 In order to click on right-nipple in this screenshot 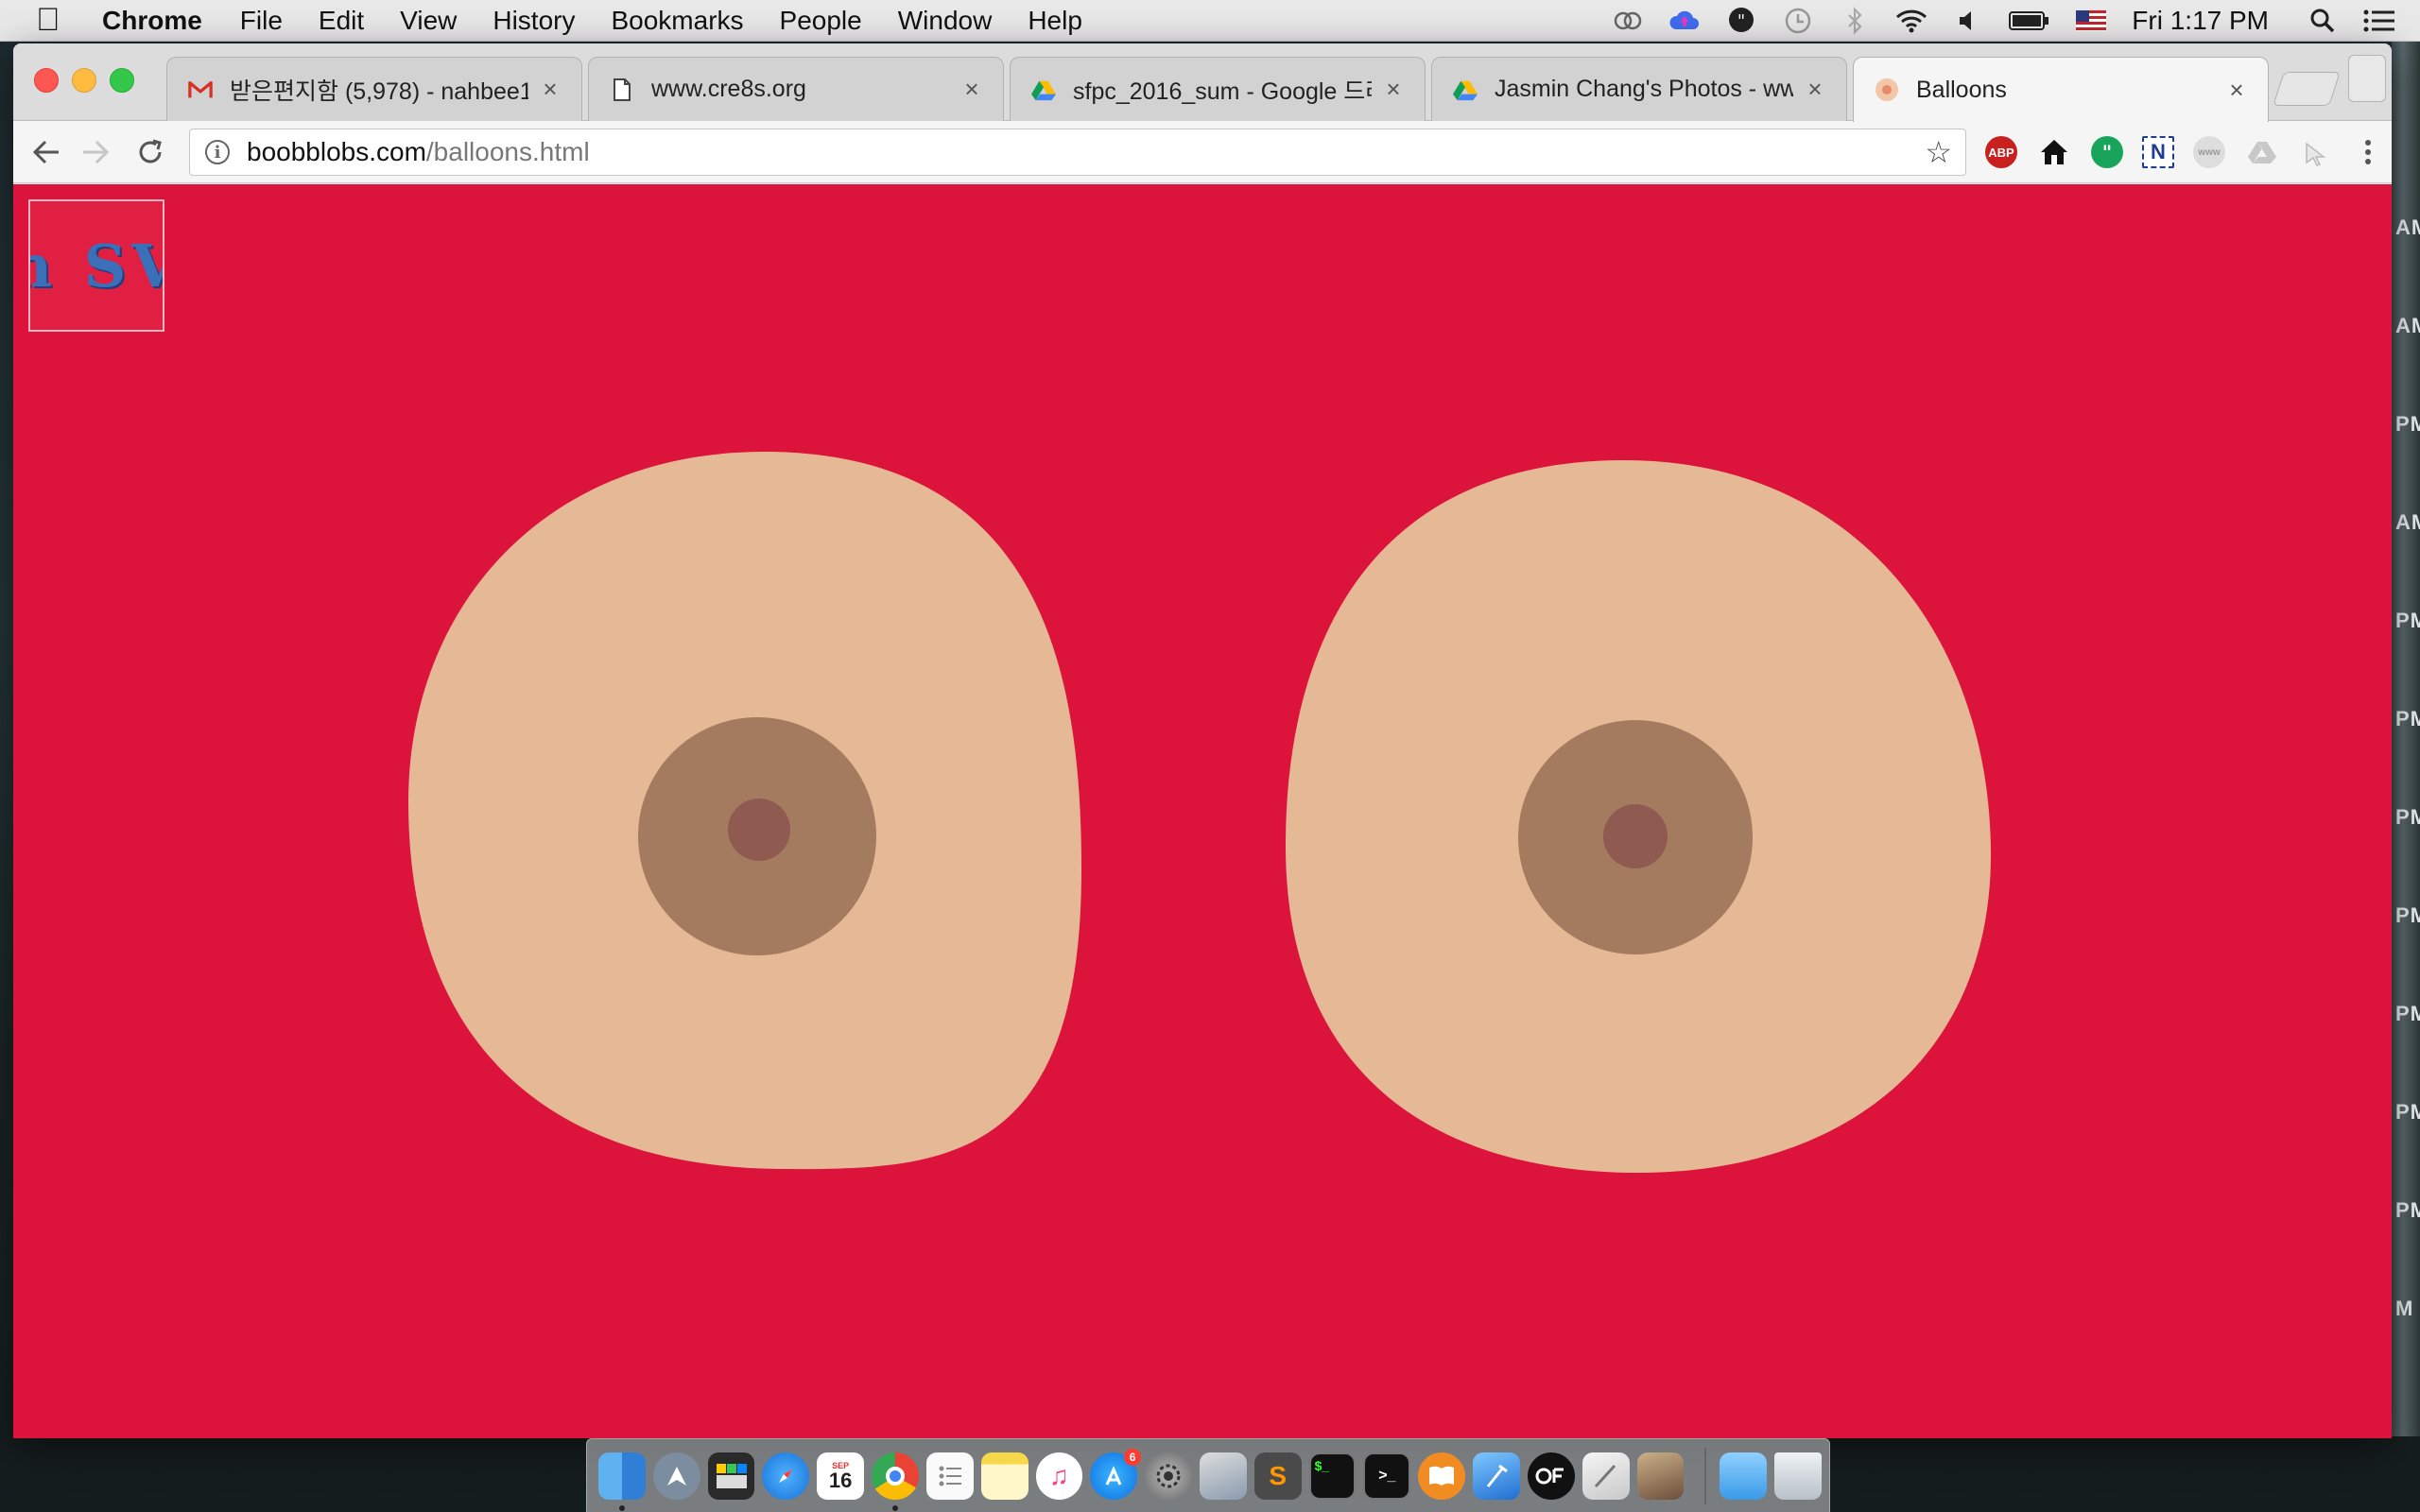, I will do `click(1635, 836)`.